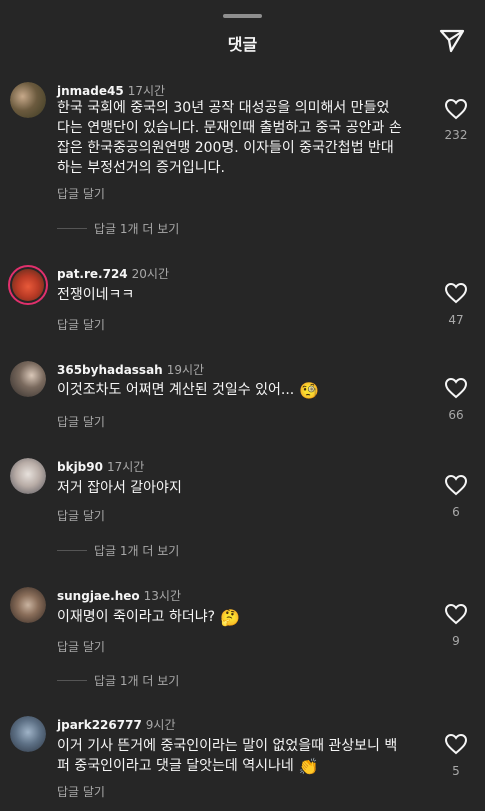 This screenshot has height=811, width=485. Describe the element at coordinates (242, 44) in the screenshot. I see `page-title: 댓글` at that location.